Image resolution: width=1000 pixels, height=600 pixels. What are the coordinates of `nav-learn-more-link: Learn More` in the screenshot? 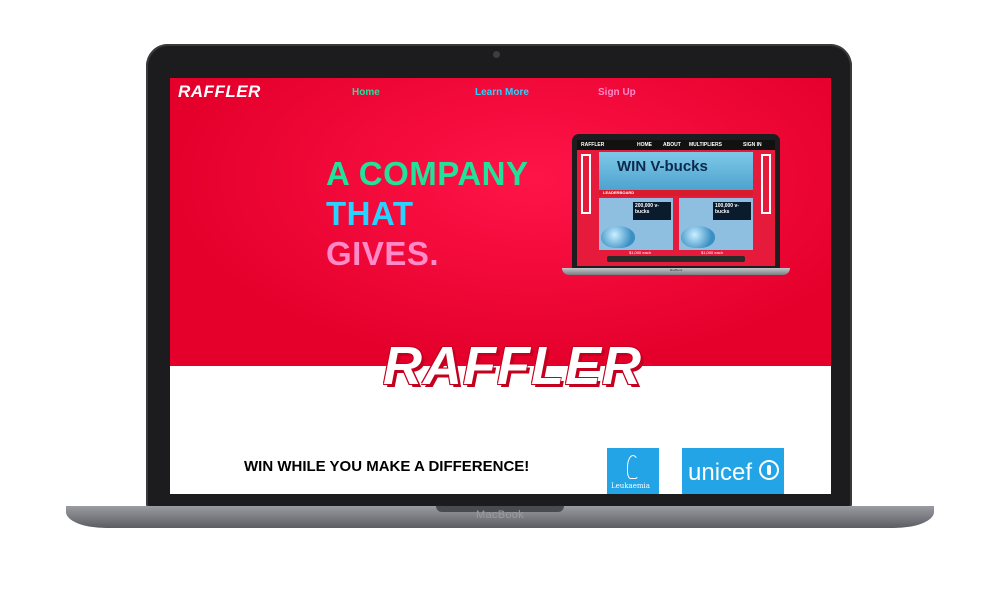 It's located at (502, 92).